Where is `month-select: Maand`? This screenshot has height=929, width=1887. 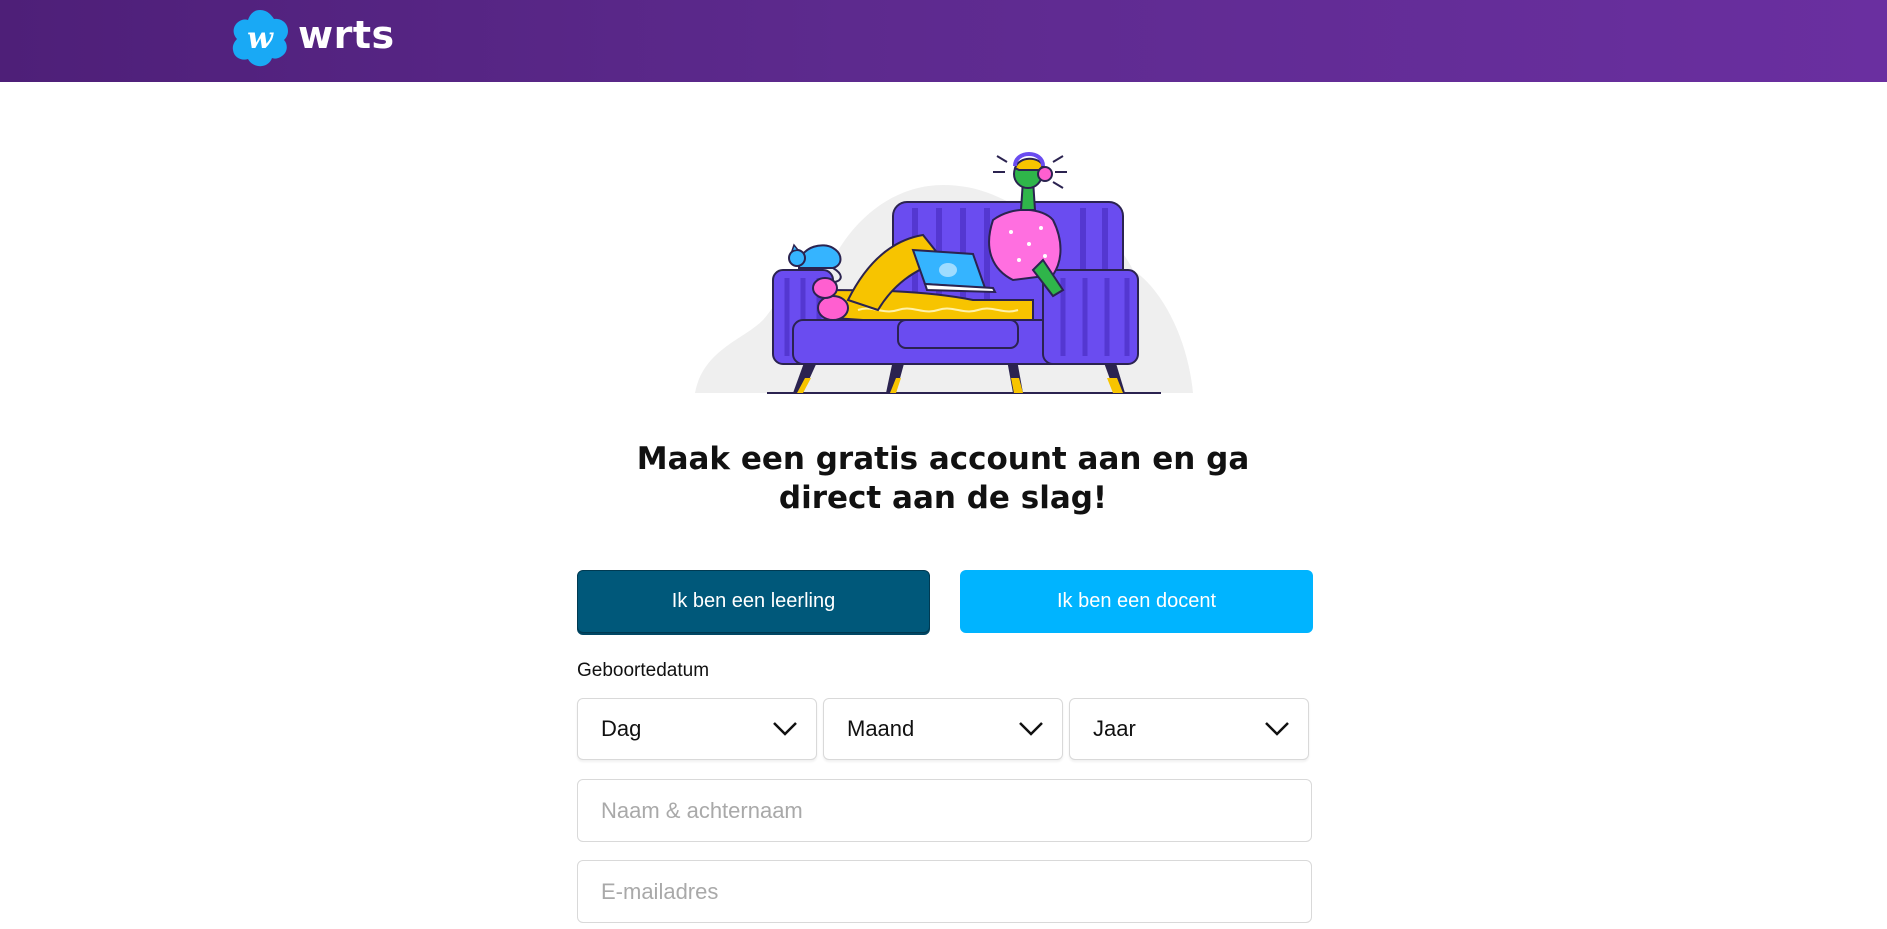
month-select: Maand is located at coordinates (943, 729).